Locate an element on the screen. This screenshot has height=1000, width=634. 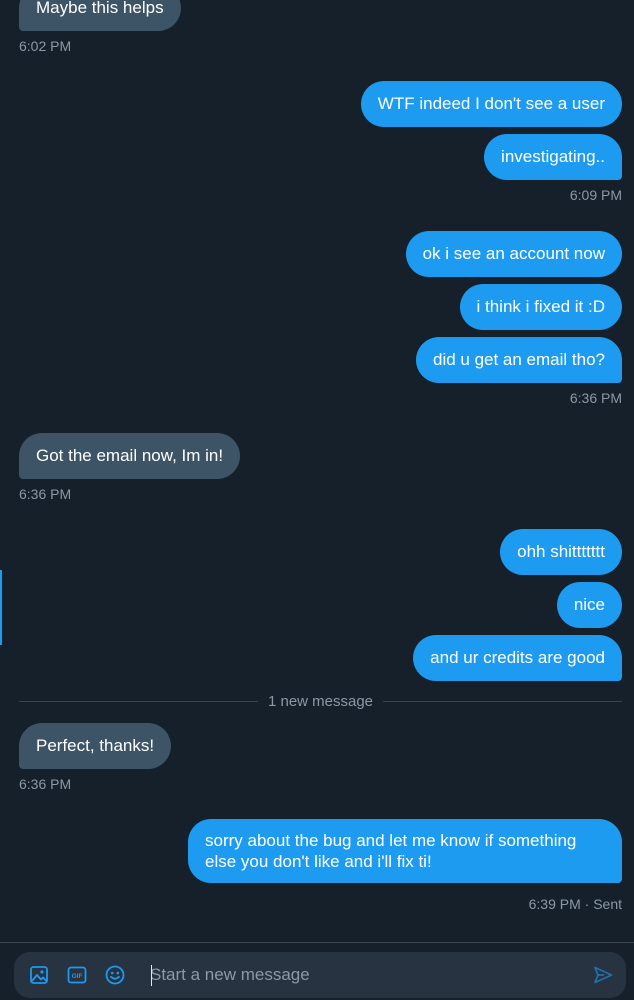
composer-bar: GIF is located at coordinates (317, 971).